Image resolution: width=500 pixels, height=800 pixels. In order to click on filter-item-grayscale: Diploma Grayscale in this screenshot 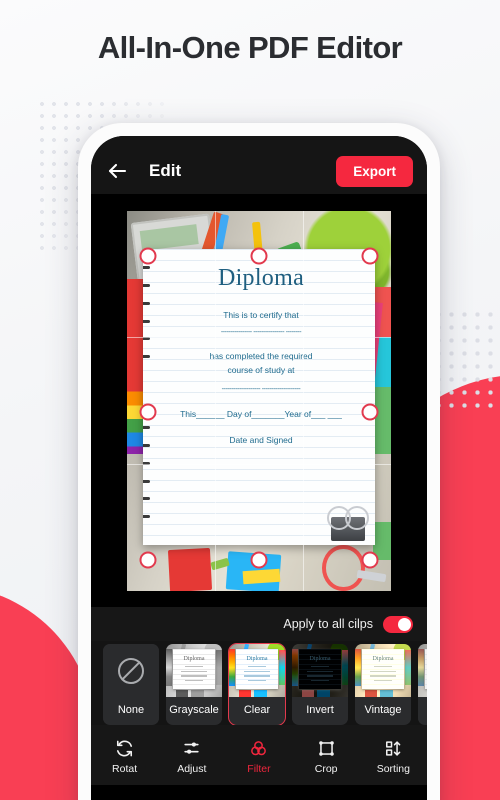, I will do `click(194, 684)`.